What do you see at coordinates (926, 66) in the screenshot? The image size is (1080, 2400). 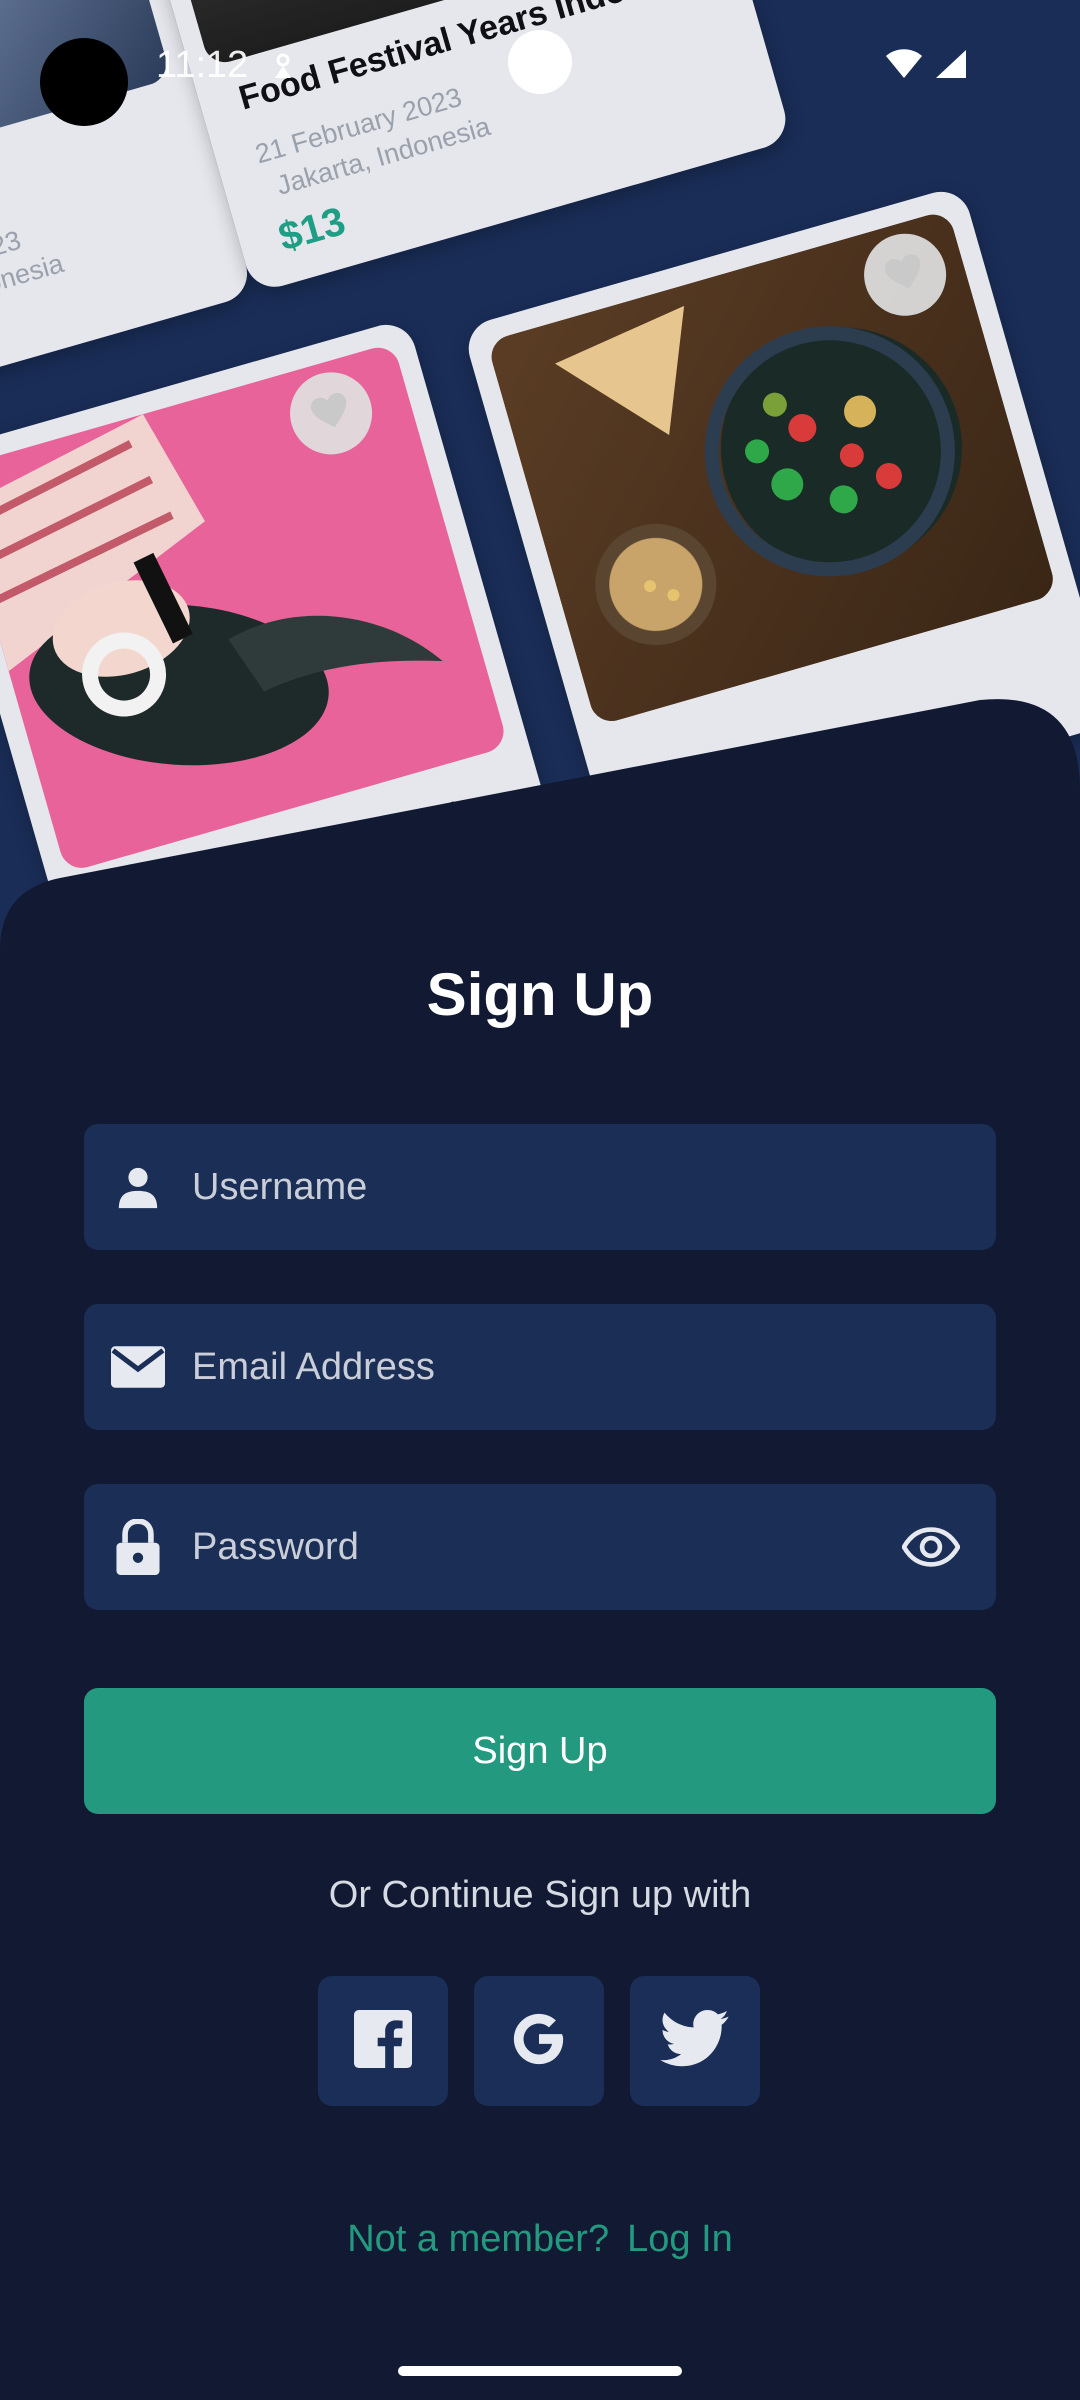 I see `status-icons` at bounding box center [926, 66].